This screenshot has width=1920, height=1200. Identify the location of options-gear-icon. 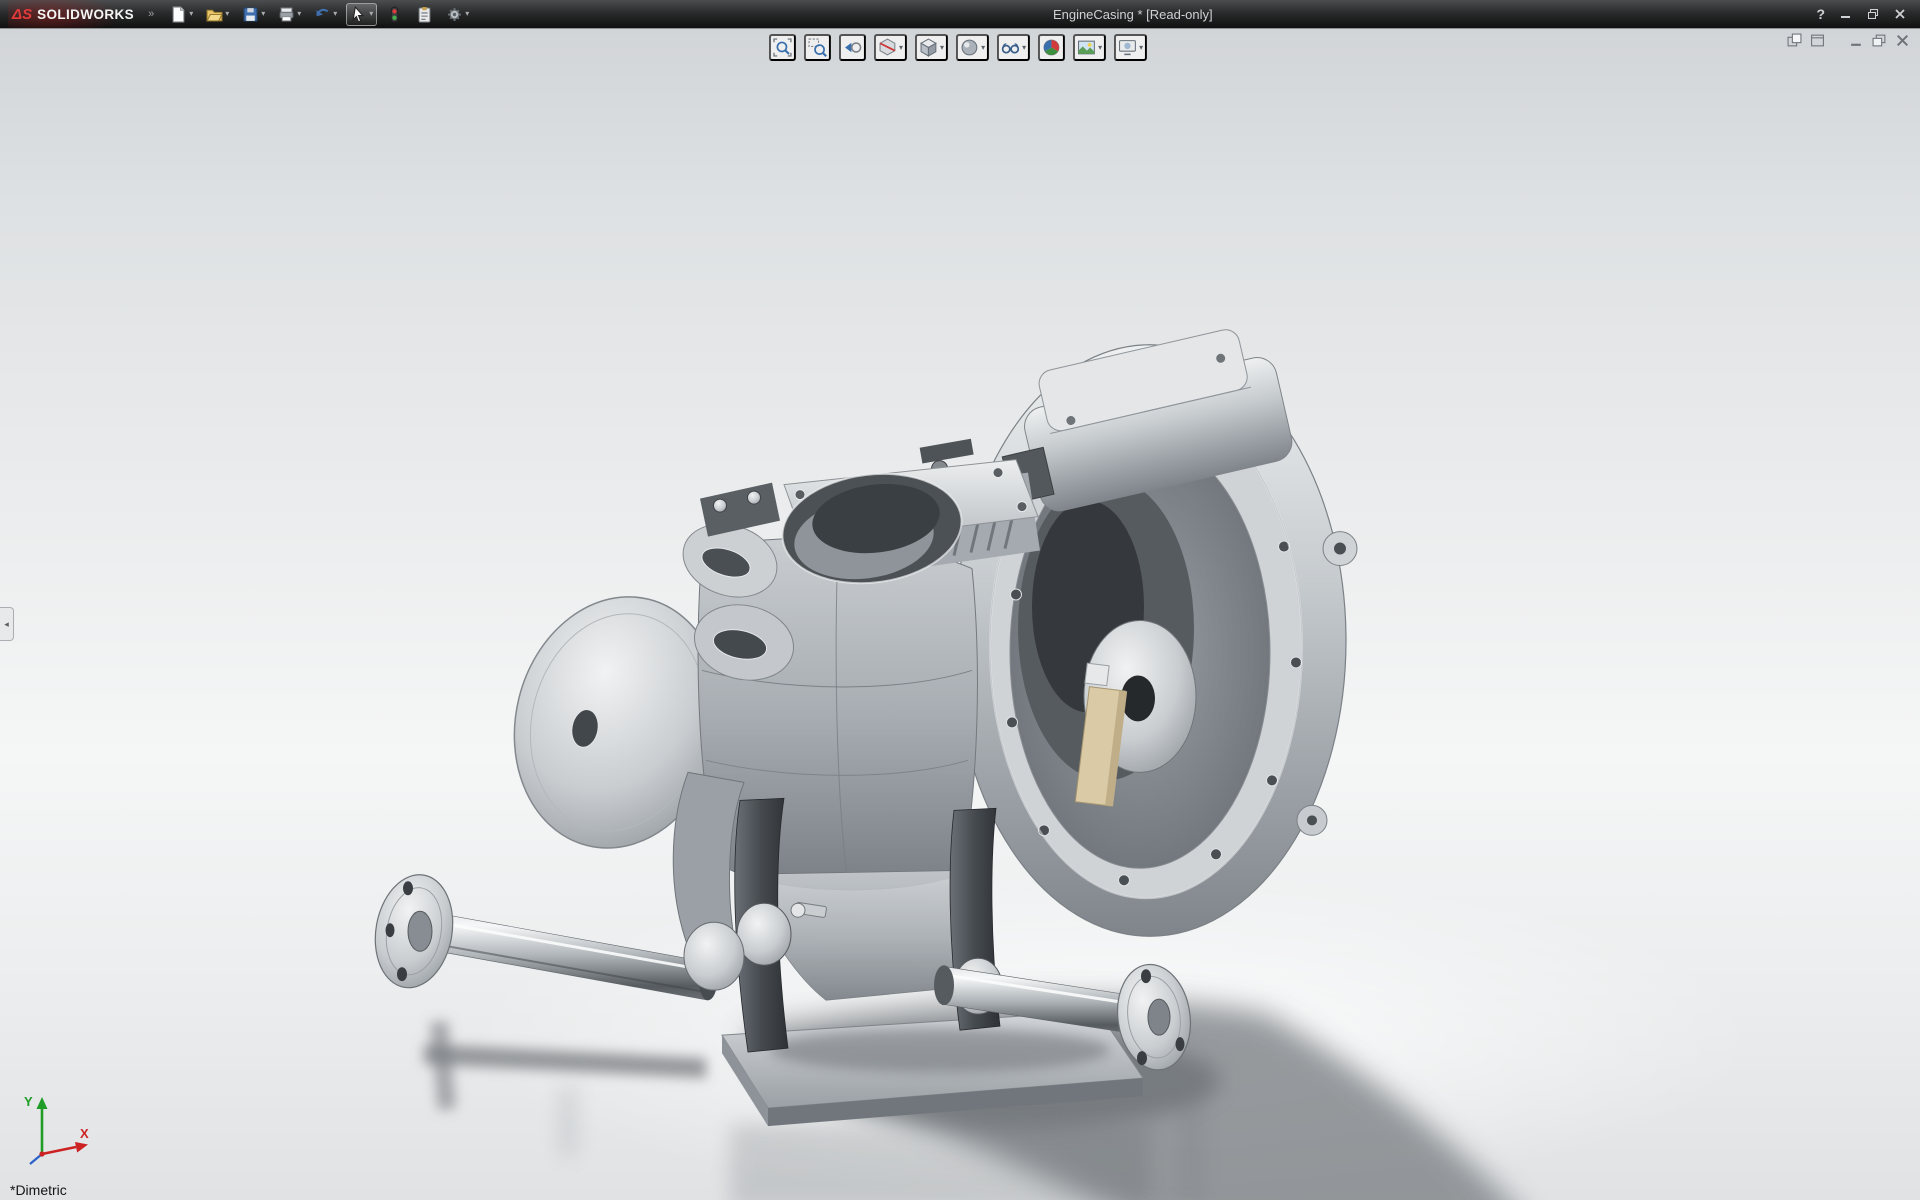
(455, 14).